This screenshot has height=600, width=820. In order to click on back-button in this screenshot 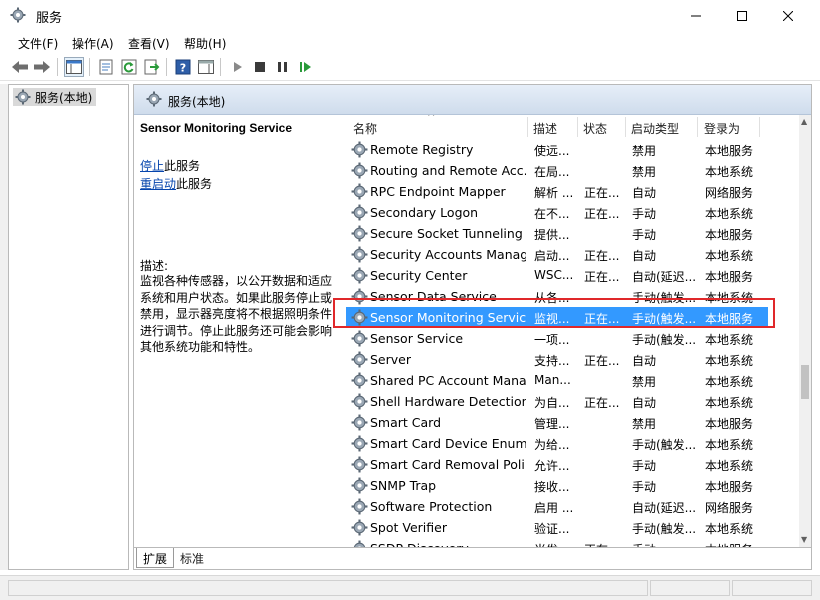, I will do `click(20, 67)`.